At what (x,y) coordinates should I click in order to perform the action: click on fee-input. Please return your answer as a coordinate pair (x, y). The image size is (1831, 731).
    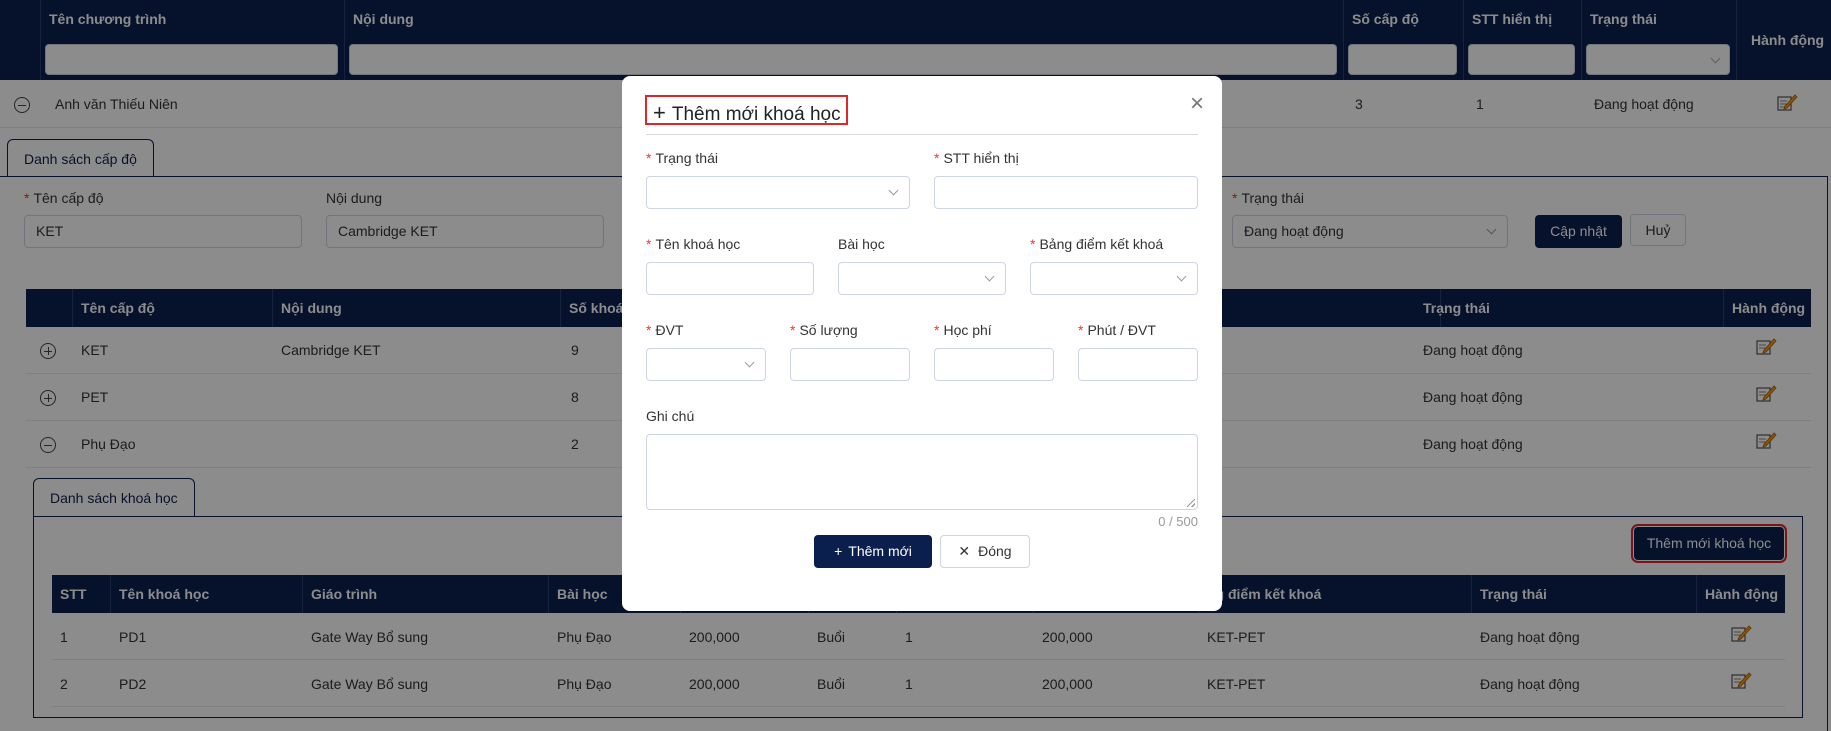
    Looking at the image, I should click on (994, 364).